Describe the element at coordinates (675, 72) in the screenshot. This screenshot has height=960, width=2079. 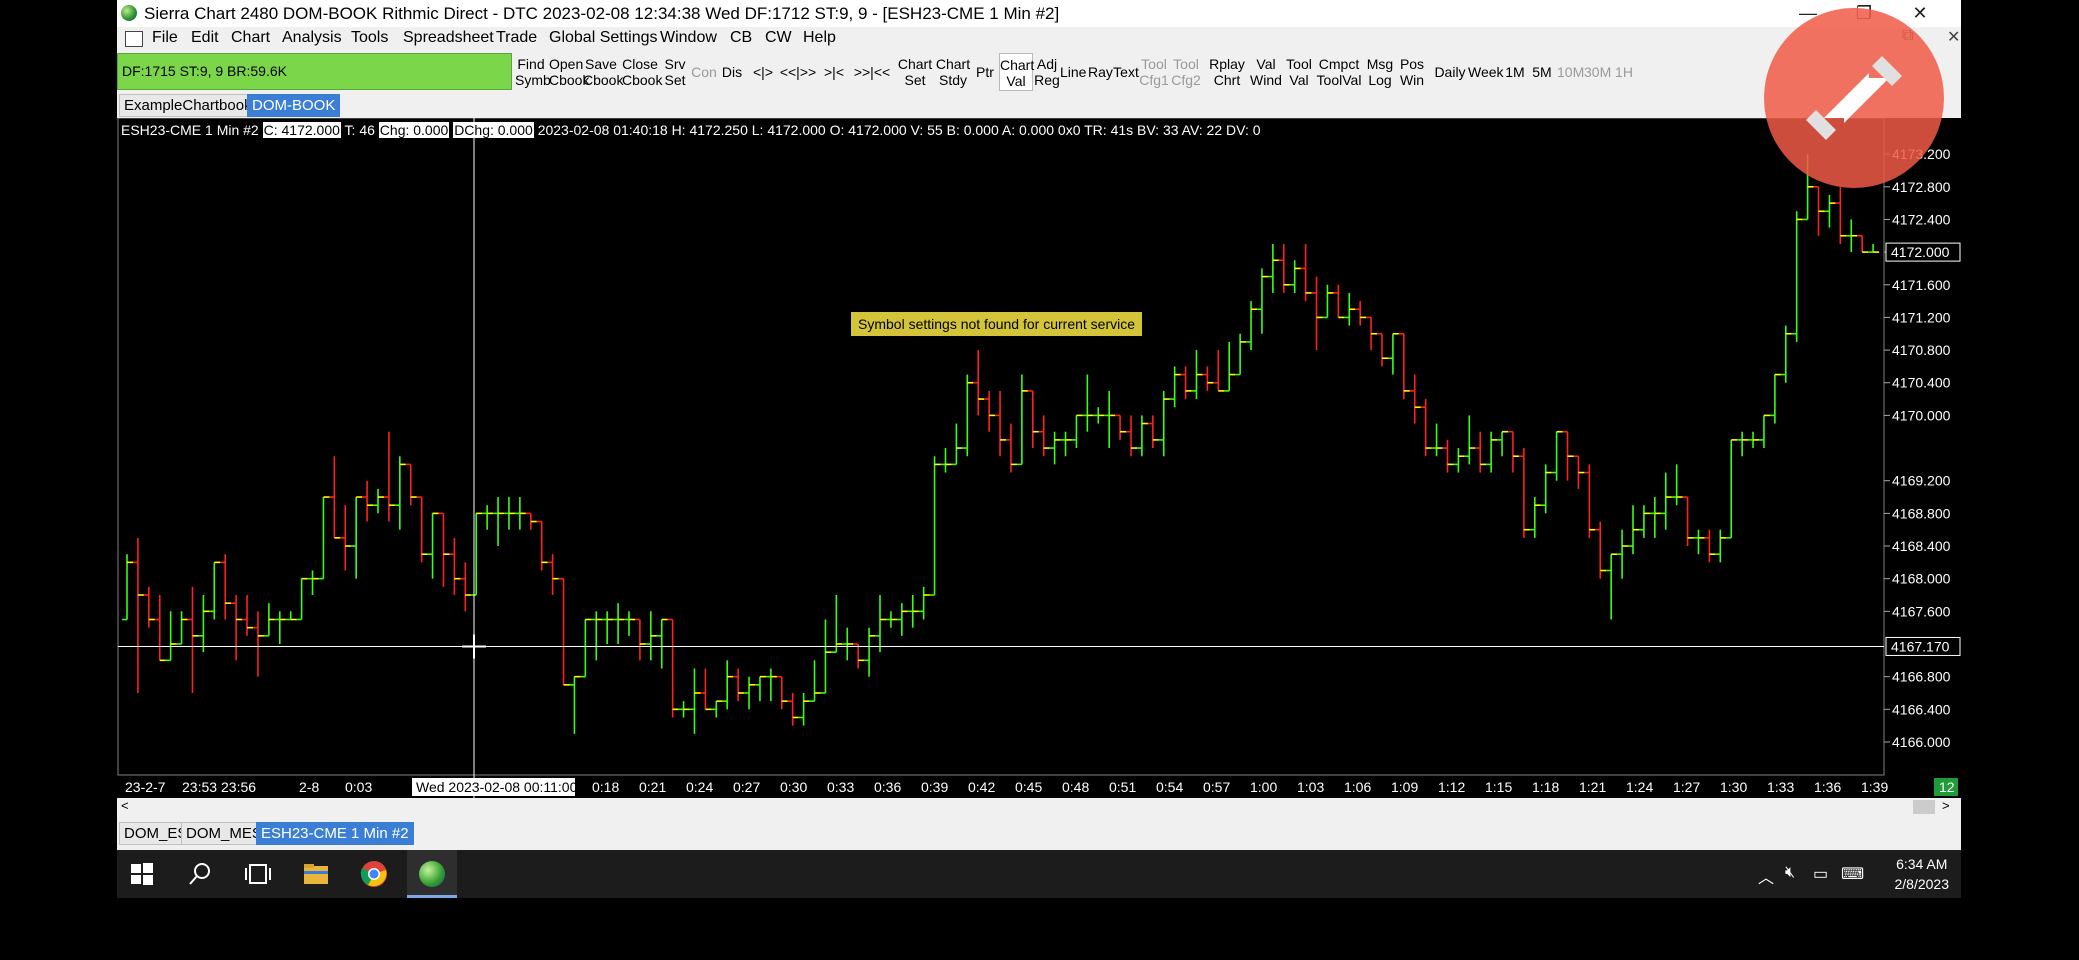
I see `toolbar-button-srv-set: Srv Set` at that location.